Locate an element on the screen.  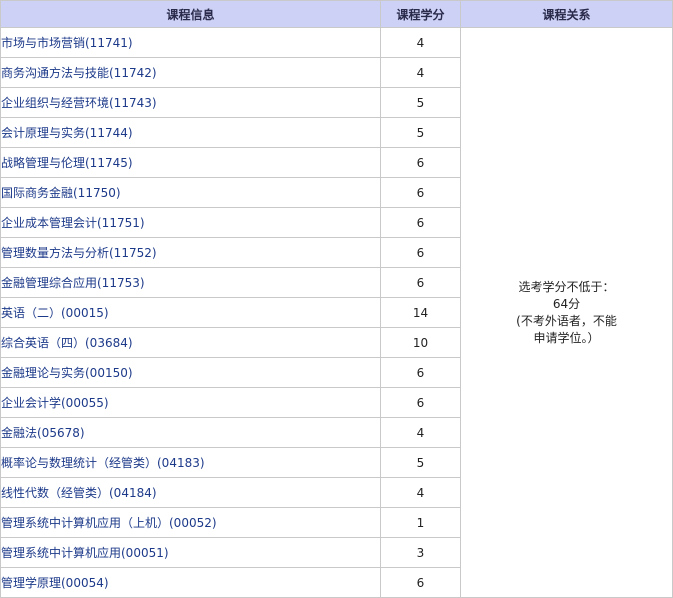
course-name-cell: 战略管理与伦理(11745) is located at coordinates (190, 162).